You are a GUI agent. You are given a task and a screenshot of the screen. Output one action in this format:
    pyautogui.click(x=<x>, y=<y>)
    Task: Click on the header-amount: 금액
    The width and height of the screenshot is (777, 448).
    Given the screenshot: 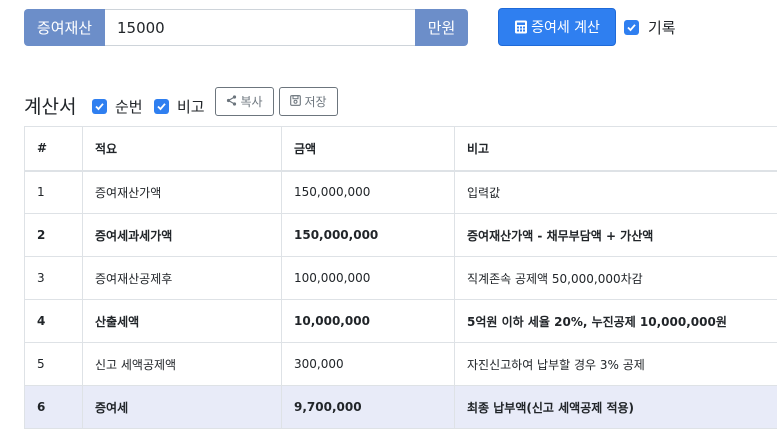 What is the action you would take?
    pyautogui.click(x=368, y=149)
    